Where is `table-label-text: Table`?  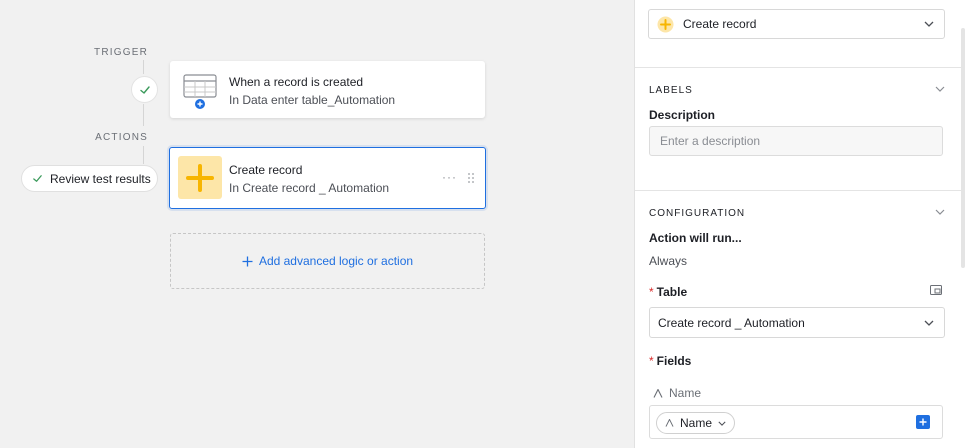
table-label-text: Table is located at coordinates (672, 292).